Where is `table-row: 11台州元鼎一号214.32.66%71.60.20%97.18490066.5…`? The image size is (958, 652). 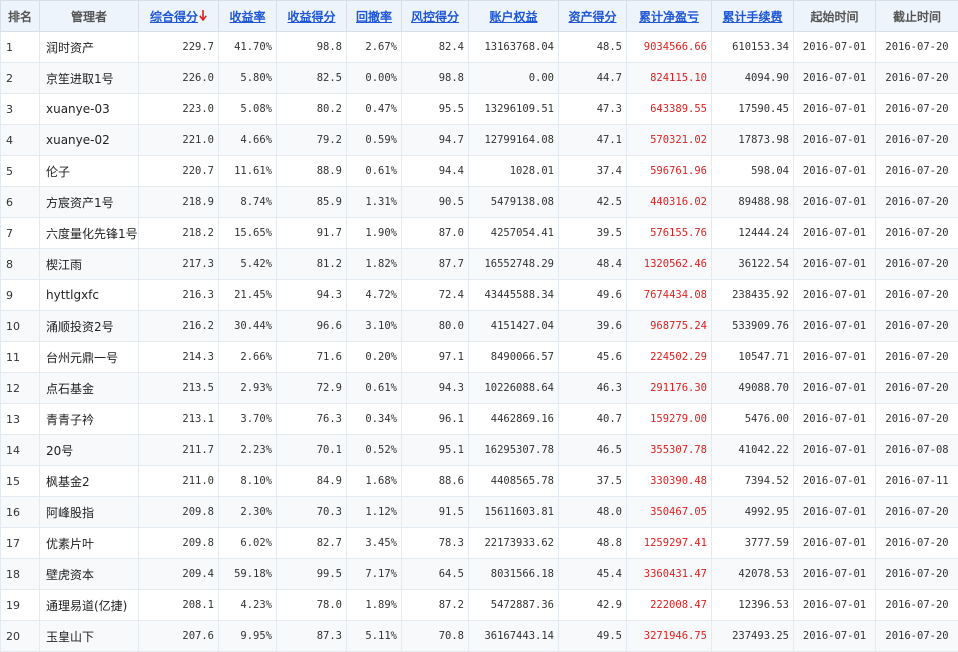
table-row: 11台州元鼎一号214.32.66%71.60.20%97.18490066.5… is located at coordinates (479, 357).